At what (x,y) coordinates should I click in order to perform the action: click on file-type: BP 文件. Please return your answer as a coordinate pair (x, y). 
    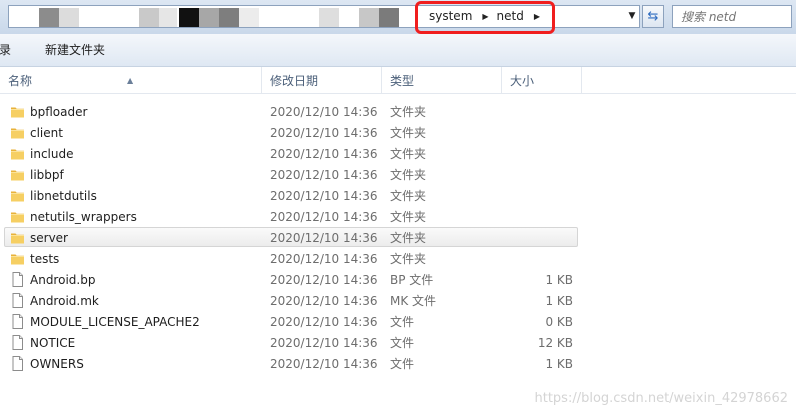
    Looking at the image, I should click on (412, 280).